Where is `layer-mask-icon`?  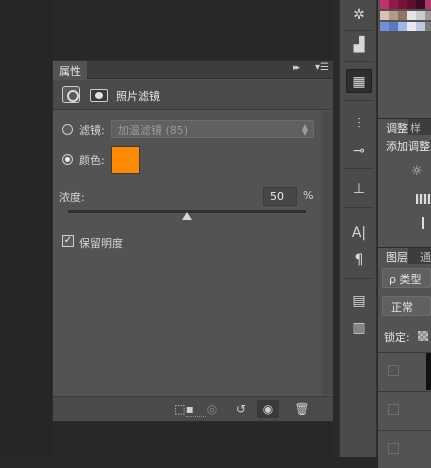
layer-mask-icon is located at coordinates (99, 95).